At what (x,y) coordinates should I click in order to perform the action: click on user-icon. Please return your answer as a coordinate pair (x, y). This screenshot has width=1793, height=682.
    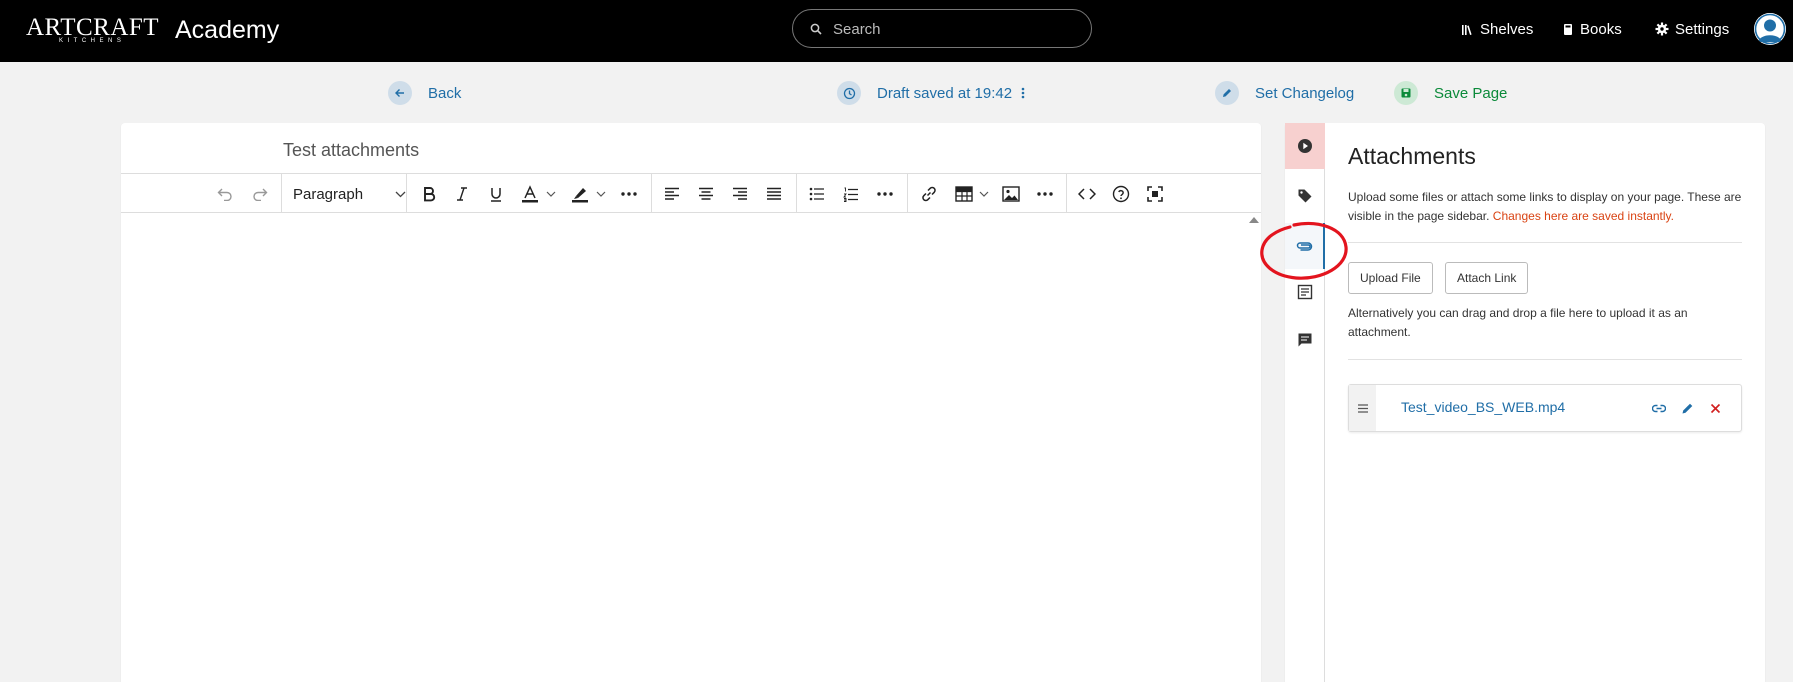
    Looking at the image, I should click on (1770, 29).